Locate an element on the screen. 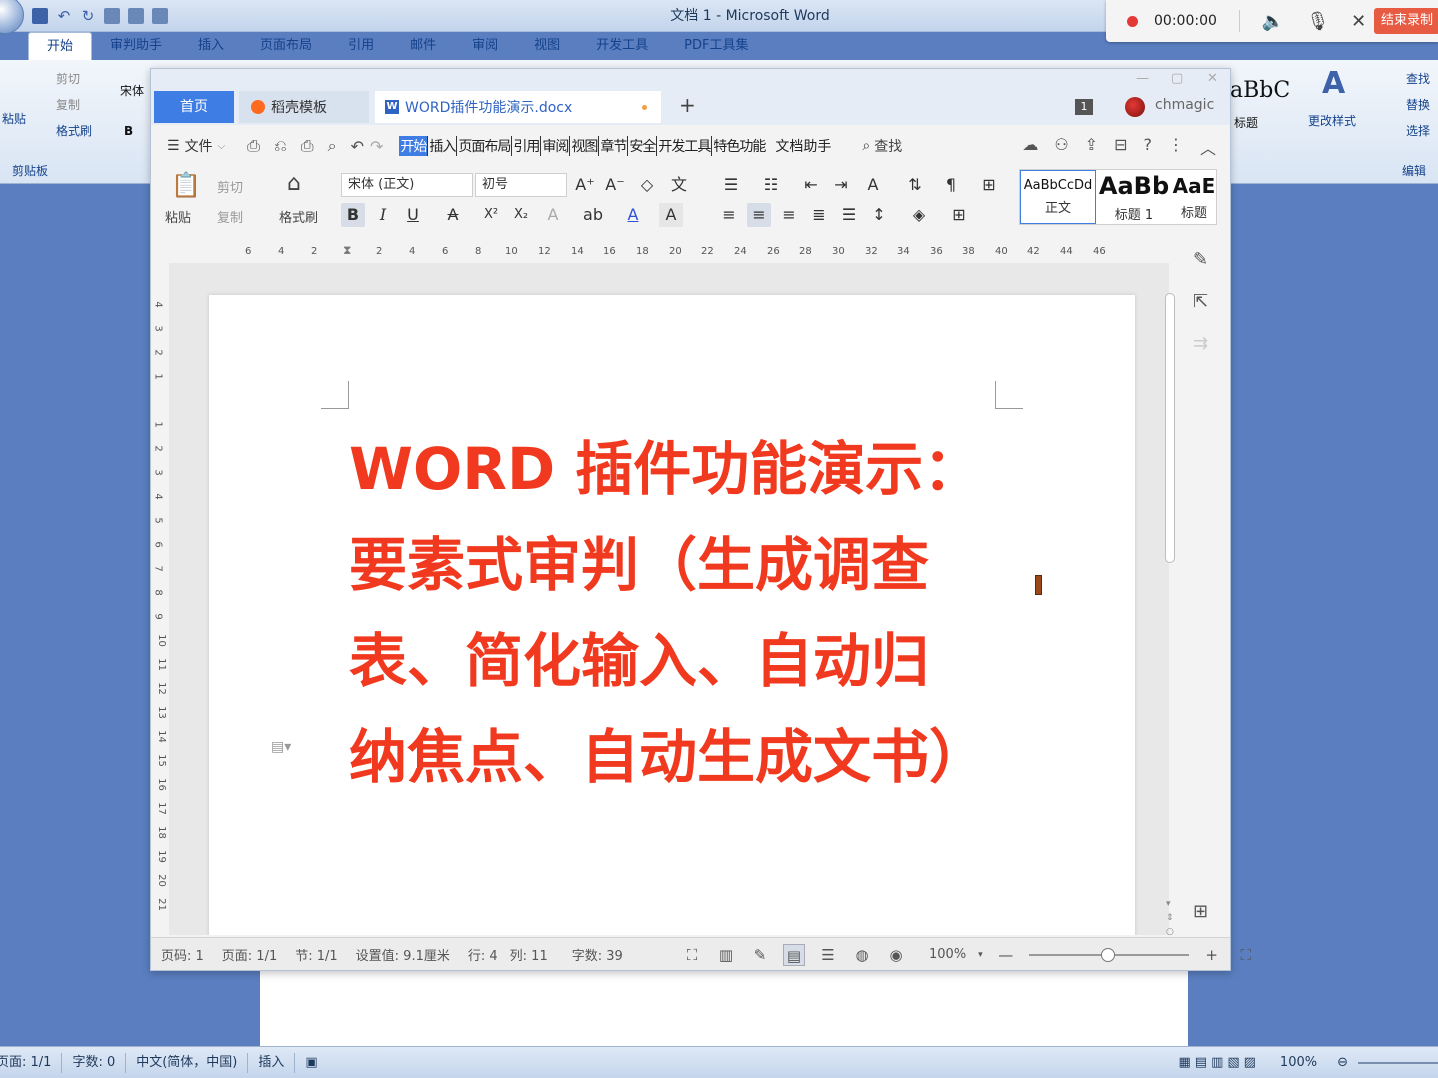 The width and height of the screenshot is (1438, 1078). word-tab-view: 视图 is located at coordinates (547, 46).